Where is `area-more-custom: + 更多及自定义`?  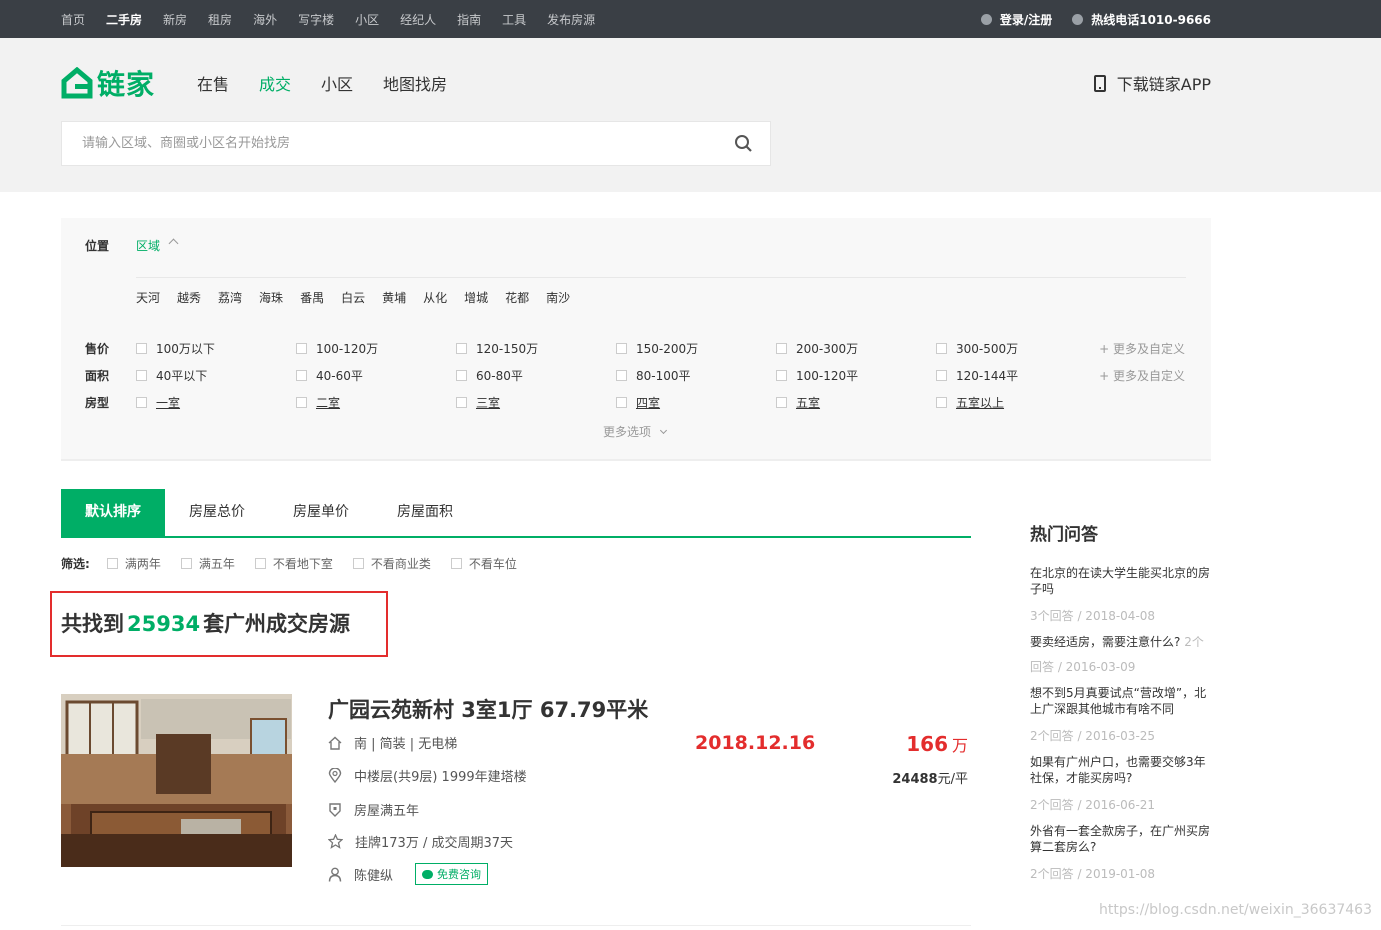
area-more-custom: + 更多及自定义 is located at coordinates (1142, 375).